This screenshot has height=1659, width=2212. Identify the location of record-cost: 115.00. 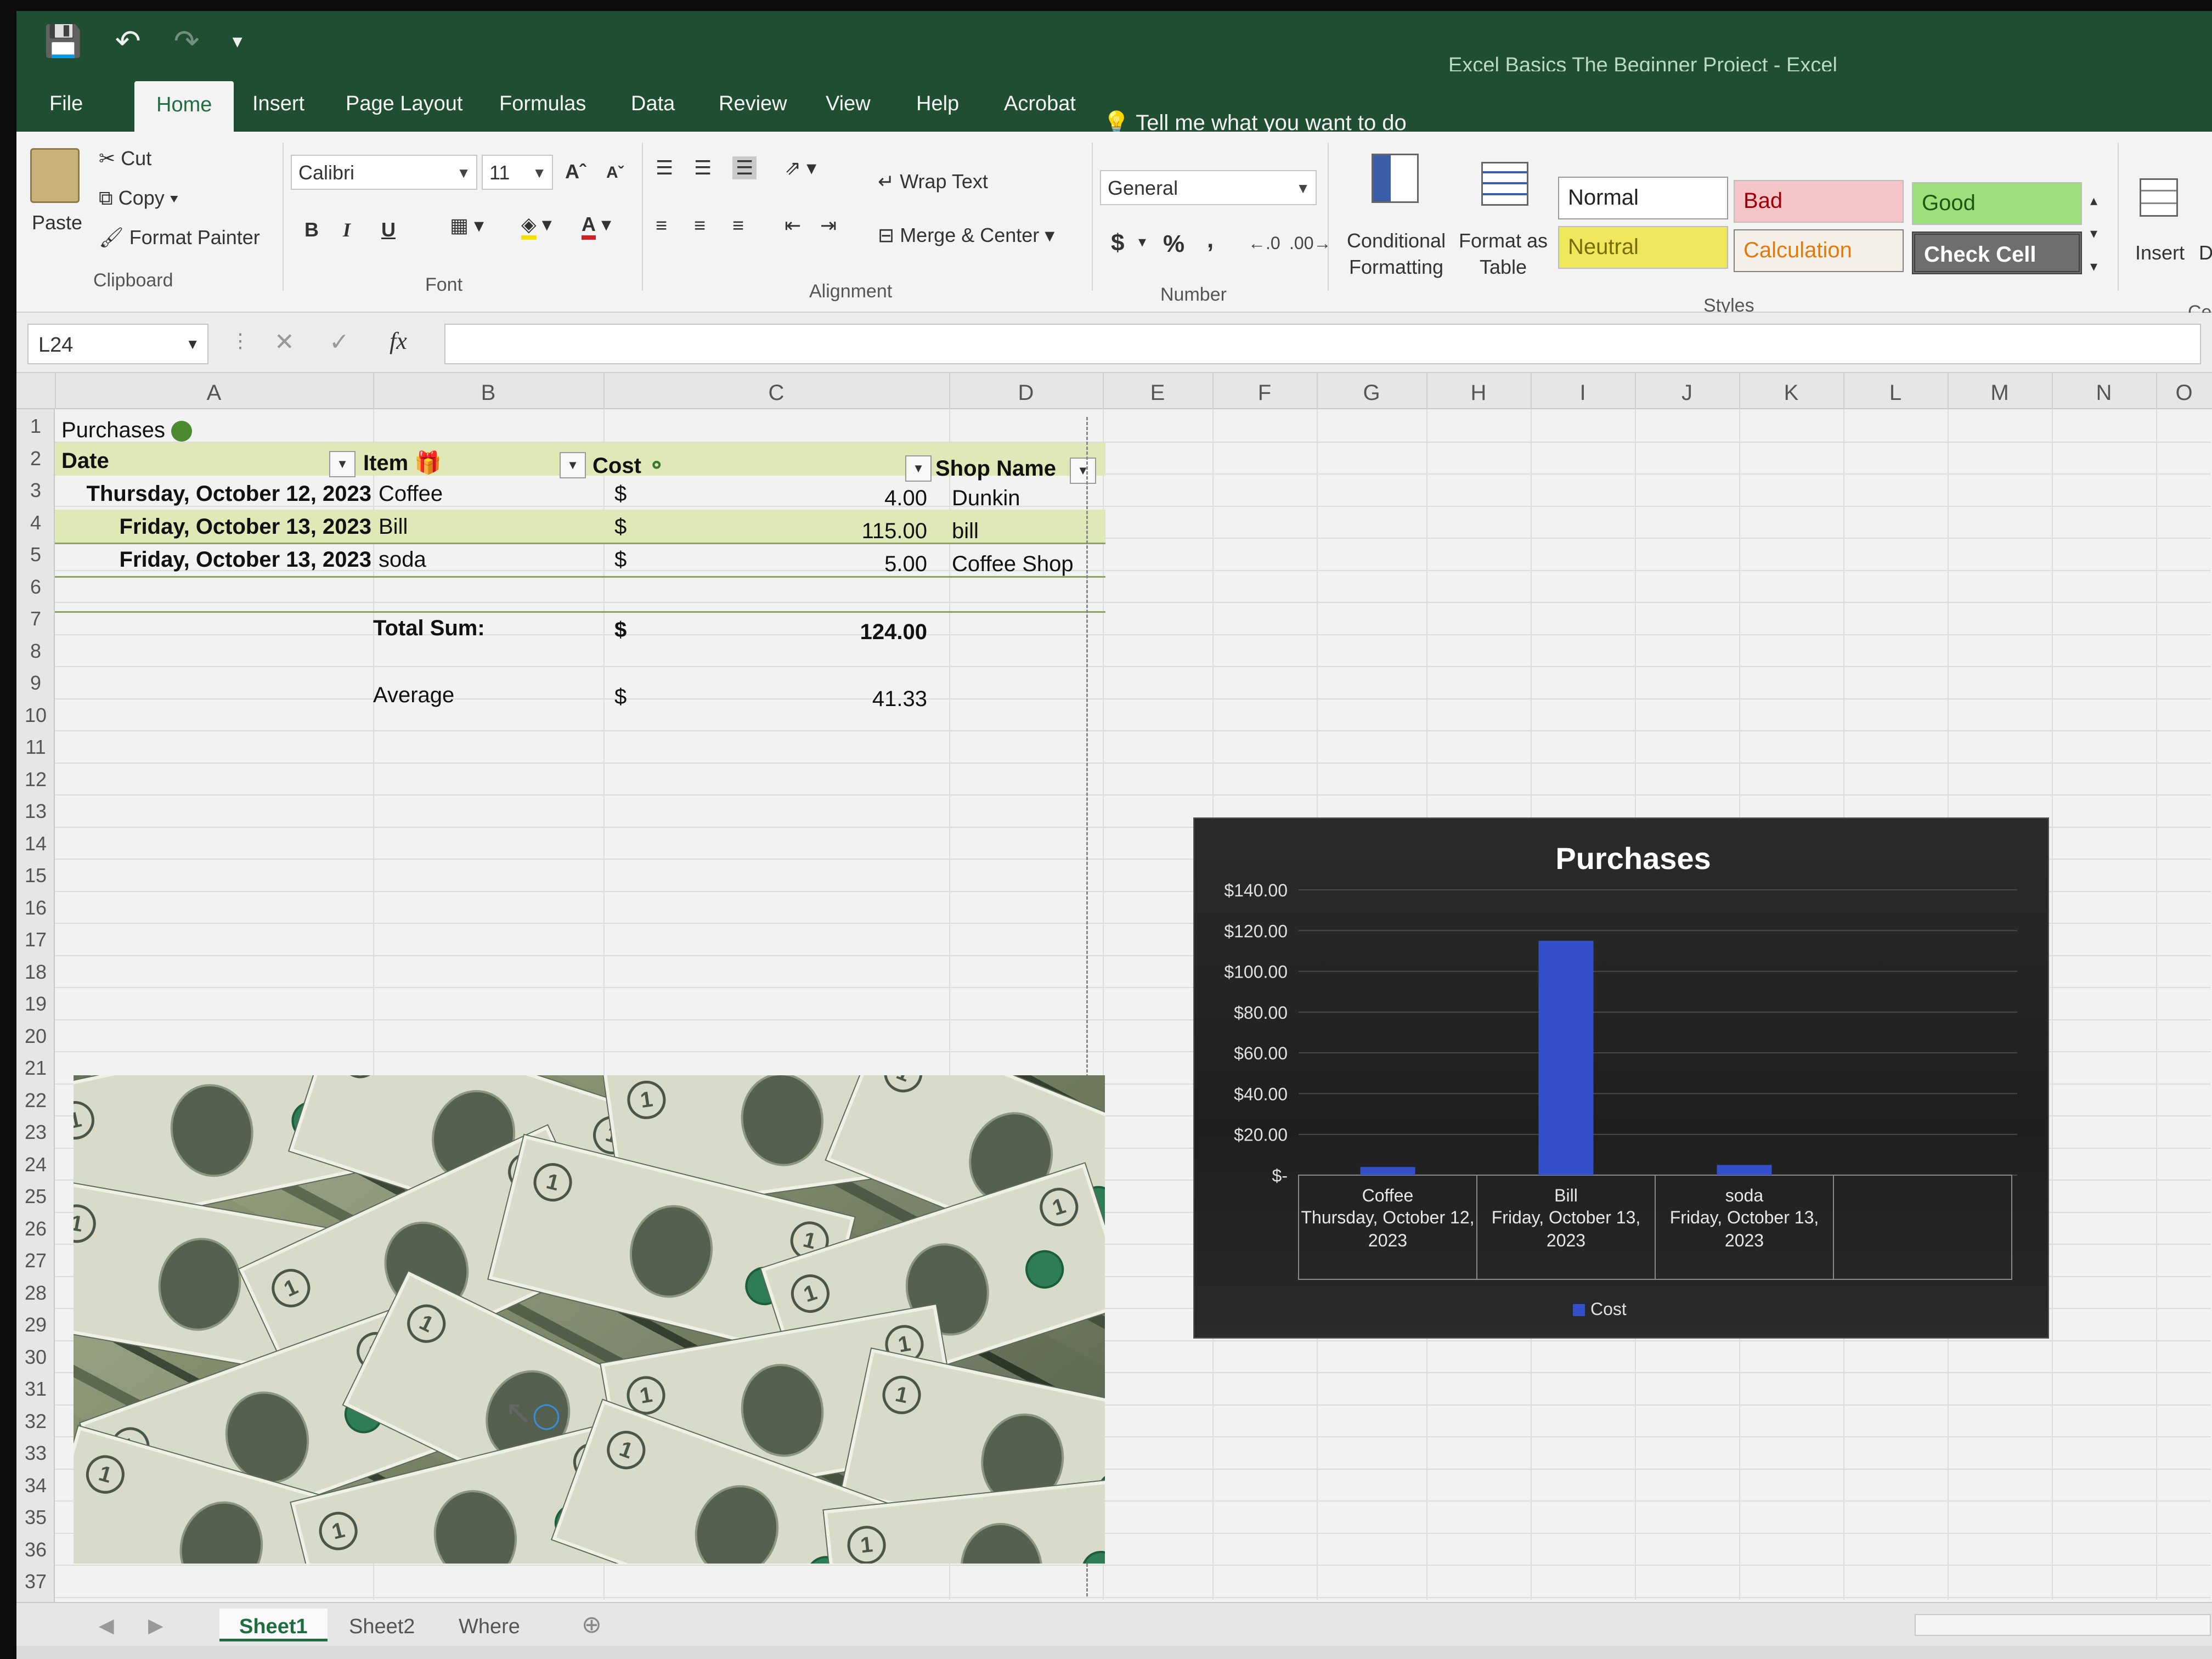
(856, 531).